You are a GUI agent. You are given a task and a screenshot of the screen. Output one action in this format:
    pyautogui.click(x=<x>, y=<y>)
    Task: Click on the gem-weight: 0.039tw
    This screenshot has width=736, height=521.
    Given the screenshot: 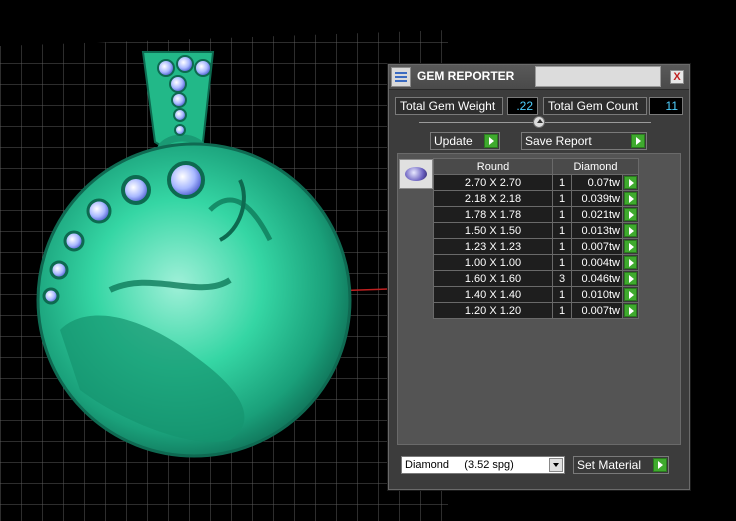 What is the action you would take?
    pyautogui.click(x=597, y=198)
    